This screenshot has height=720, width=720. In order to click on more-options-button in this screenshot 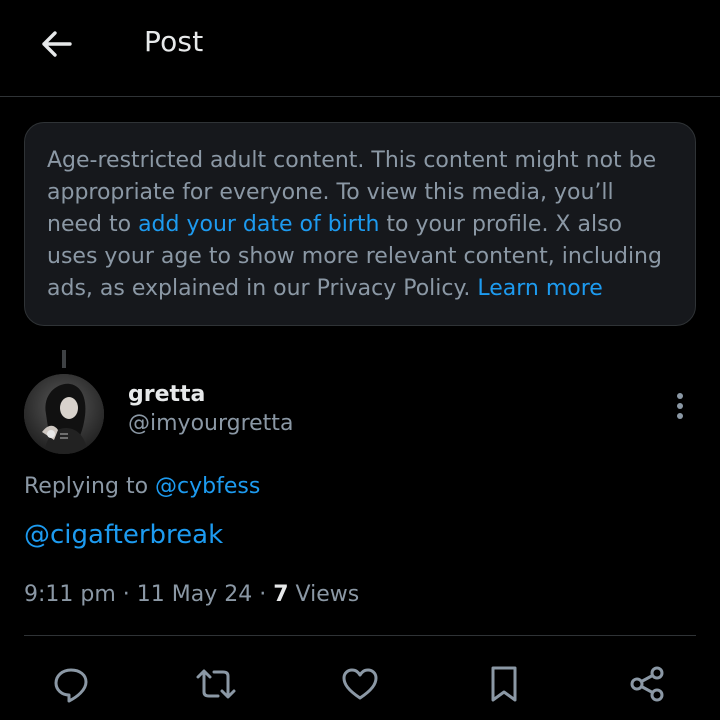, I will do `click(680, 406)`.